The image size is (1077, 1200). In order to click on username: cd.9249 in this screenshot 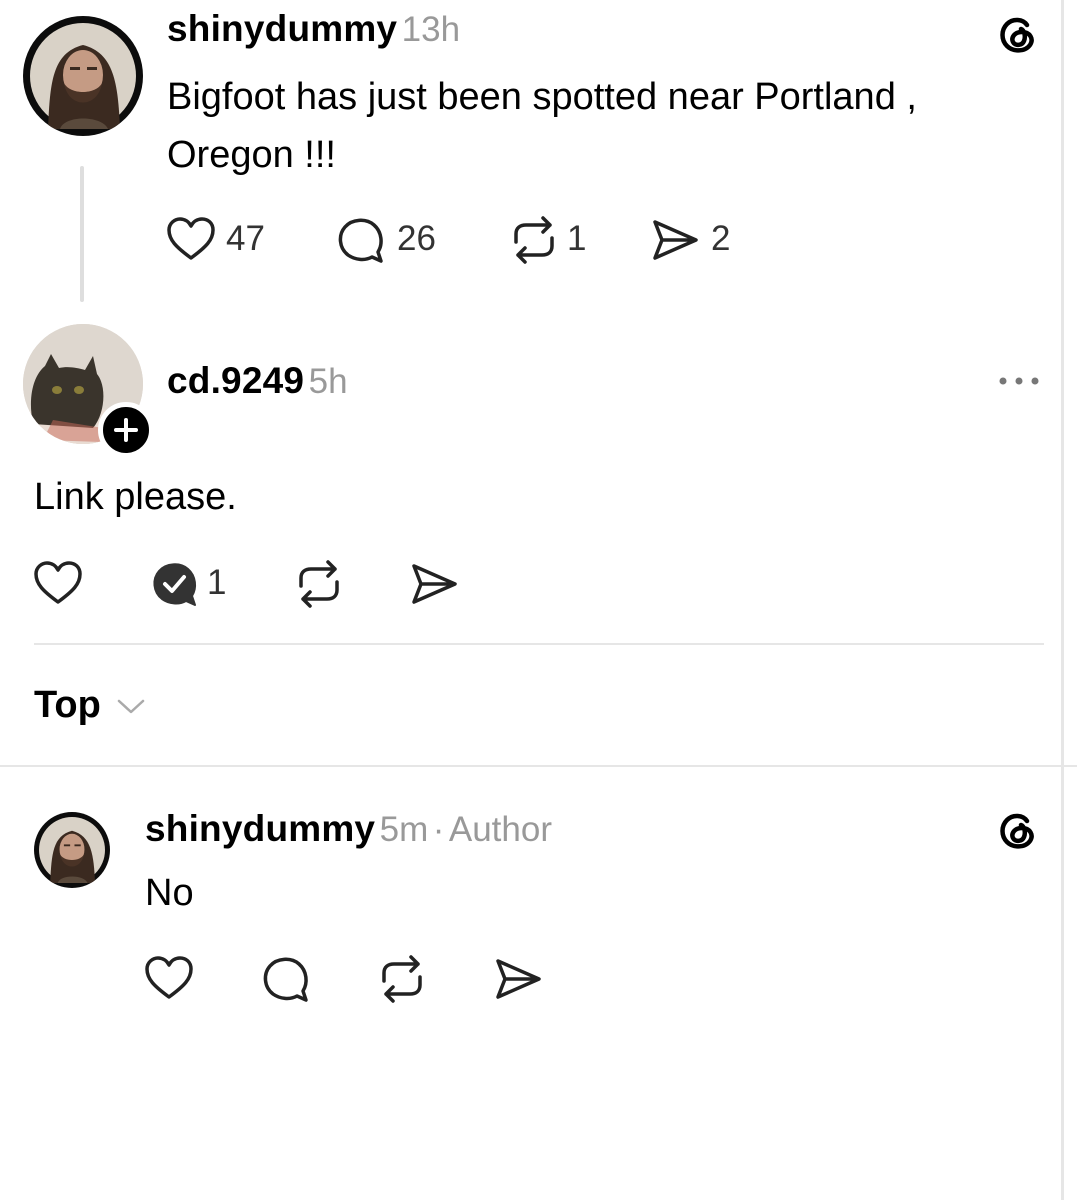, I will do `click(235, 380)`.